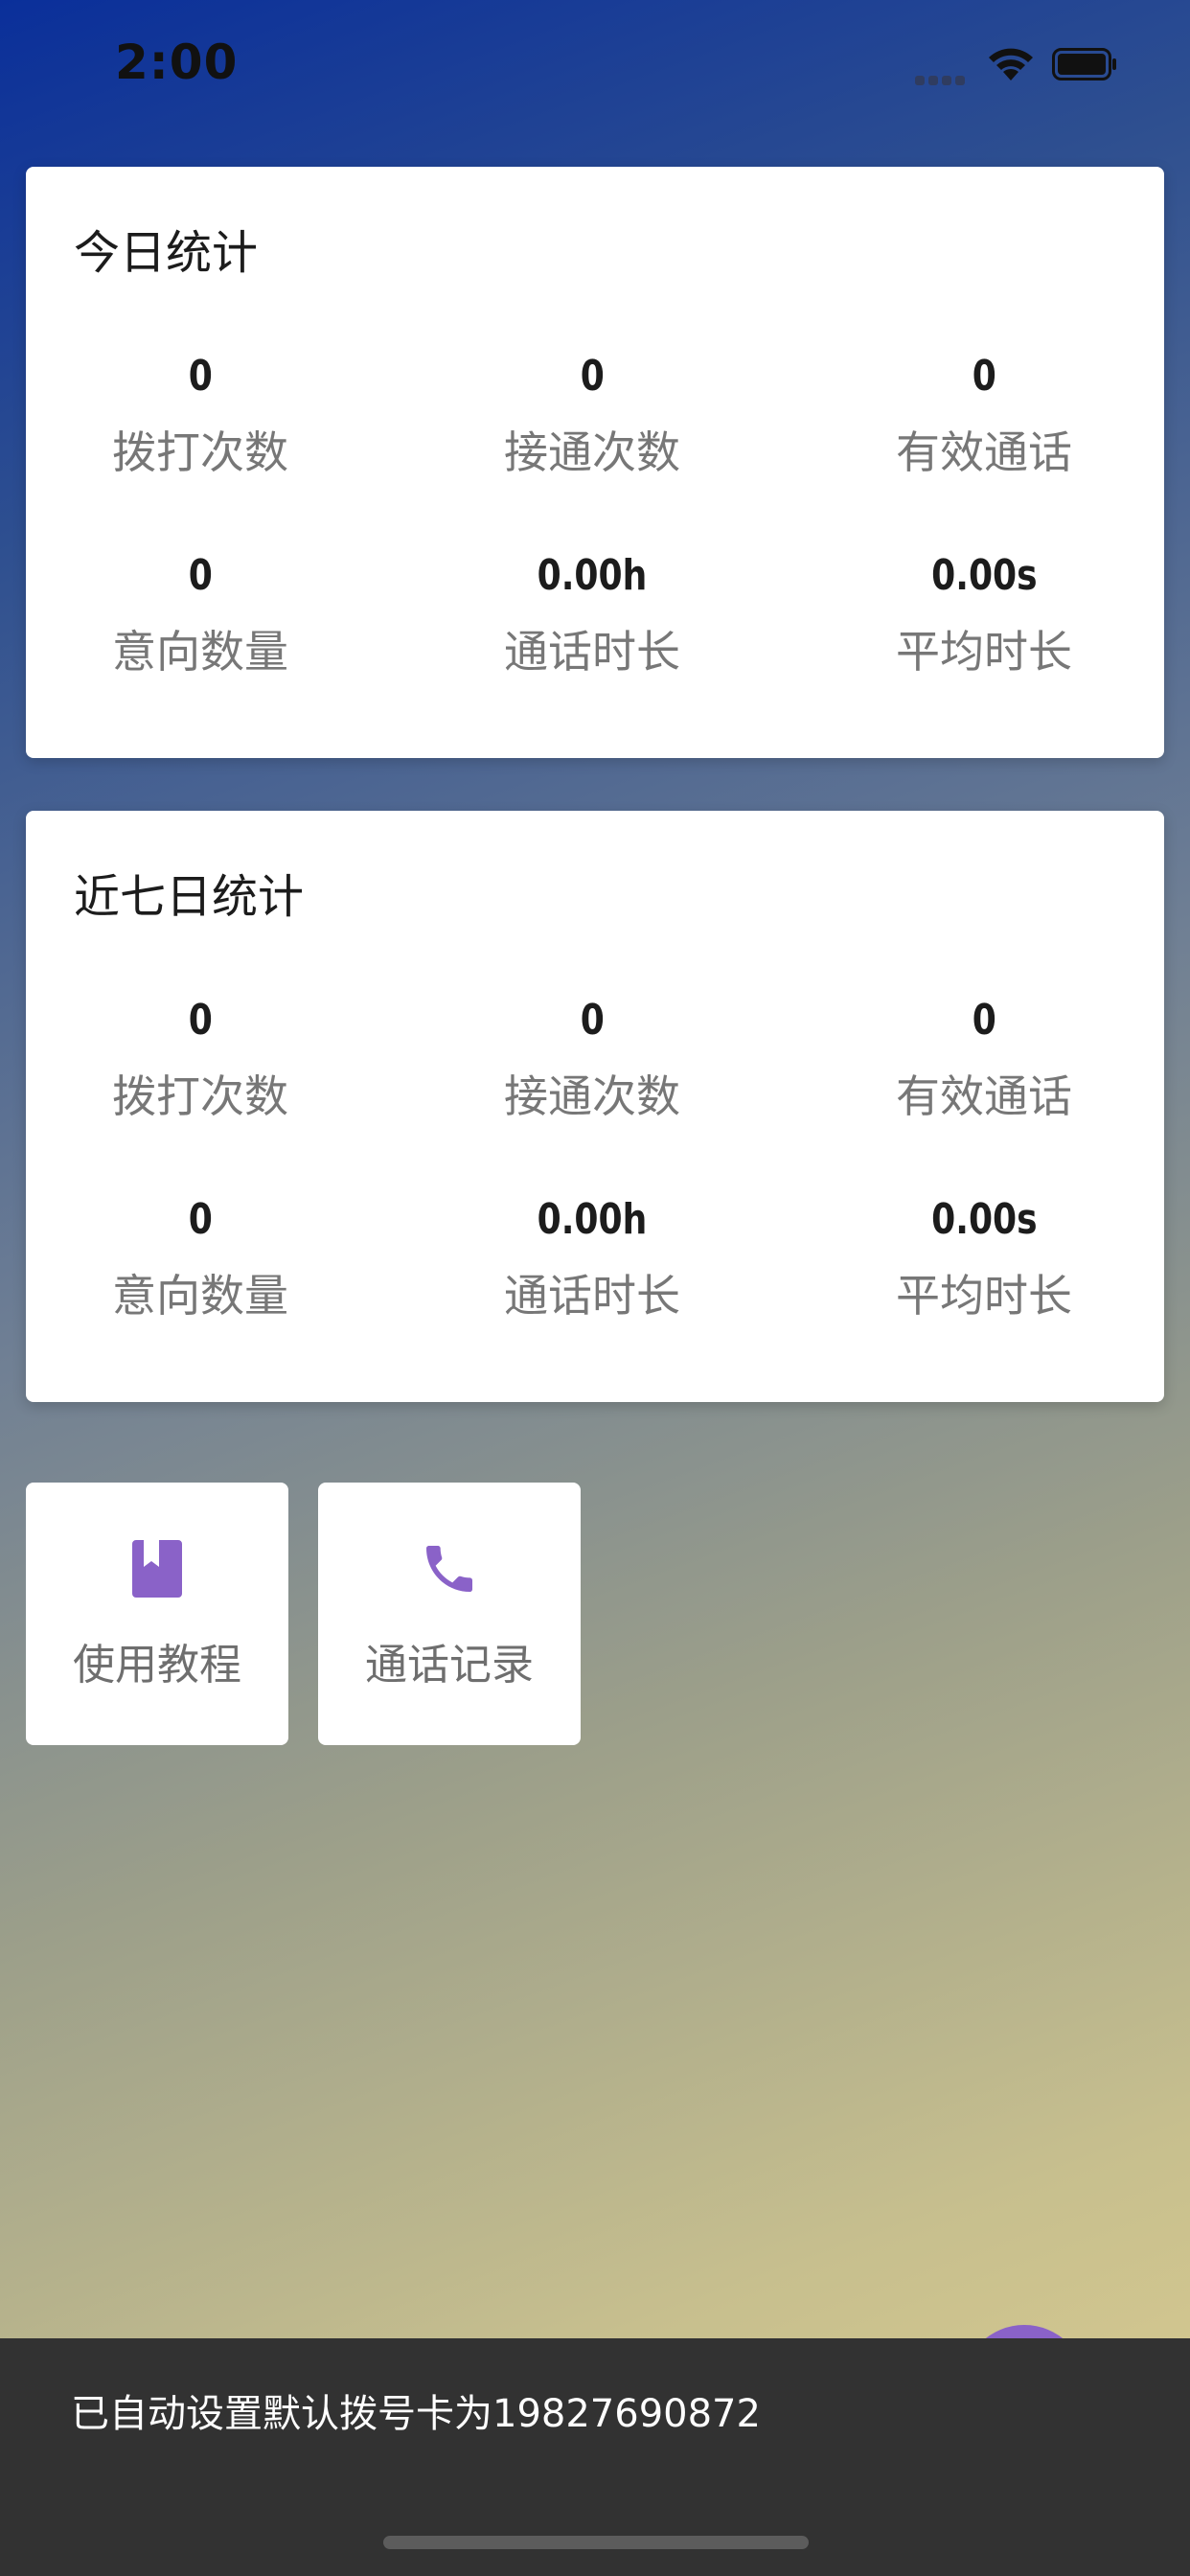 This screenshot has width=1190, height=2576. I want to click on status-time: 2:00, so click(177, 62).